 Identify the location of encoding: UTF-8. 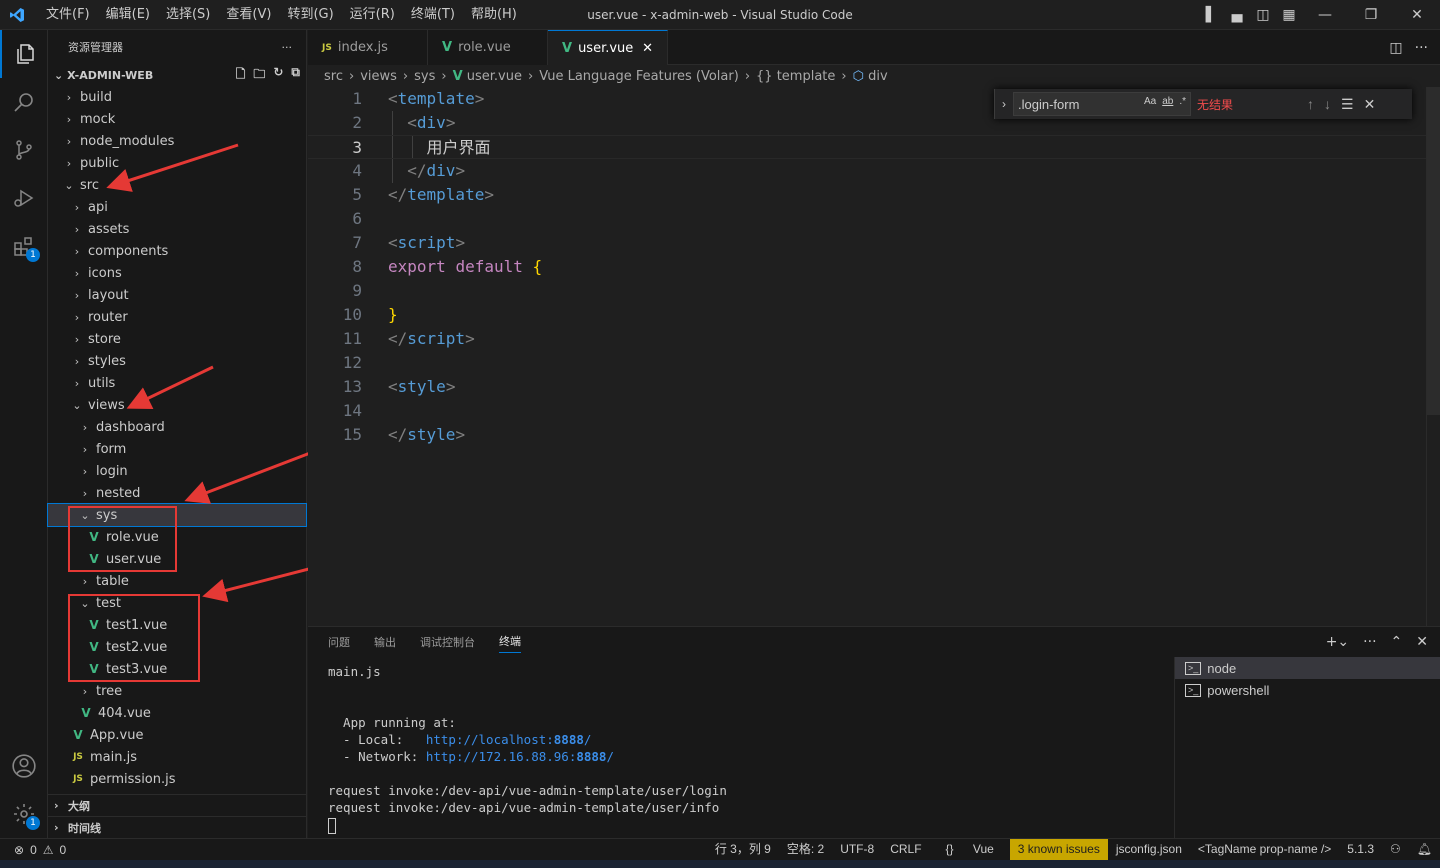
(857, 849).